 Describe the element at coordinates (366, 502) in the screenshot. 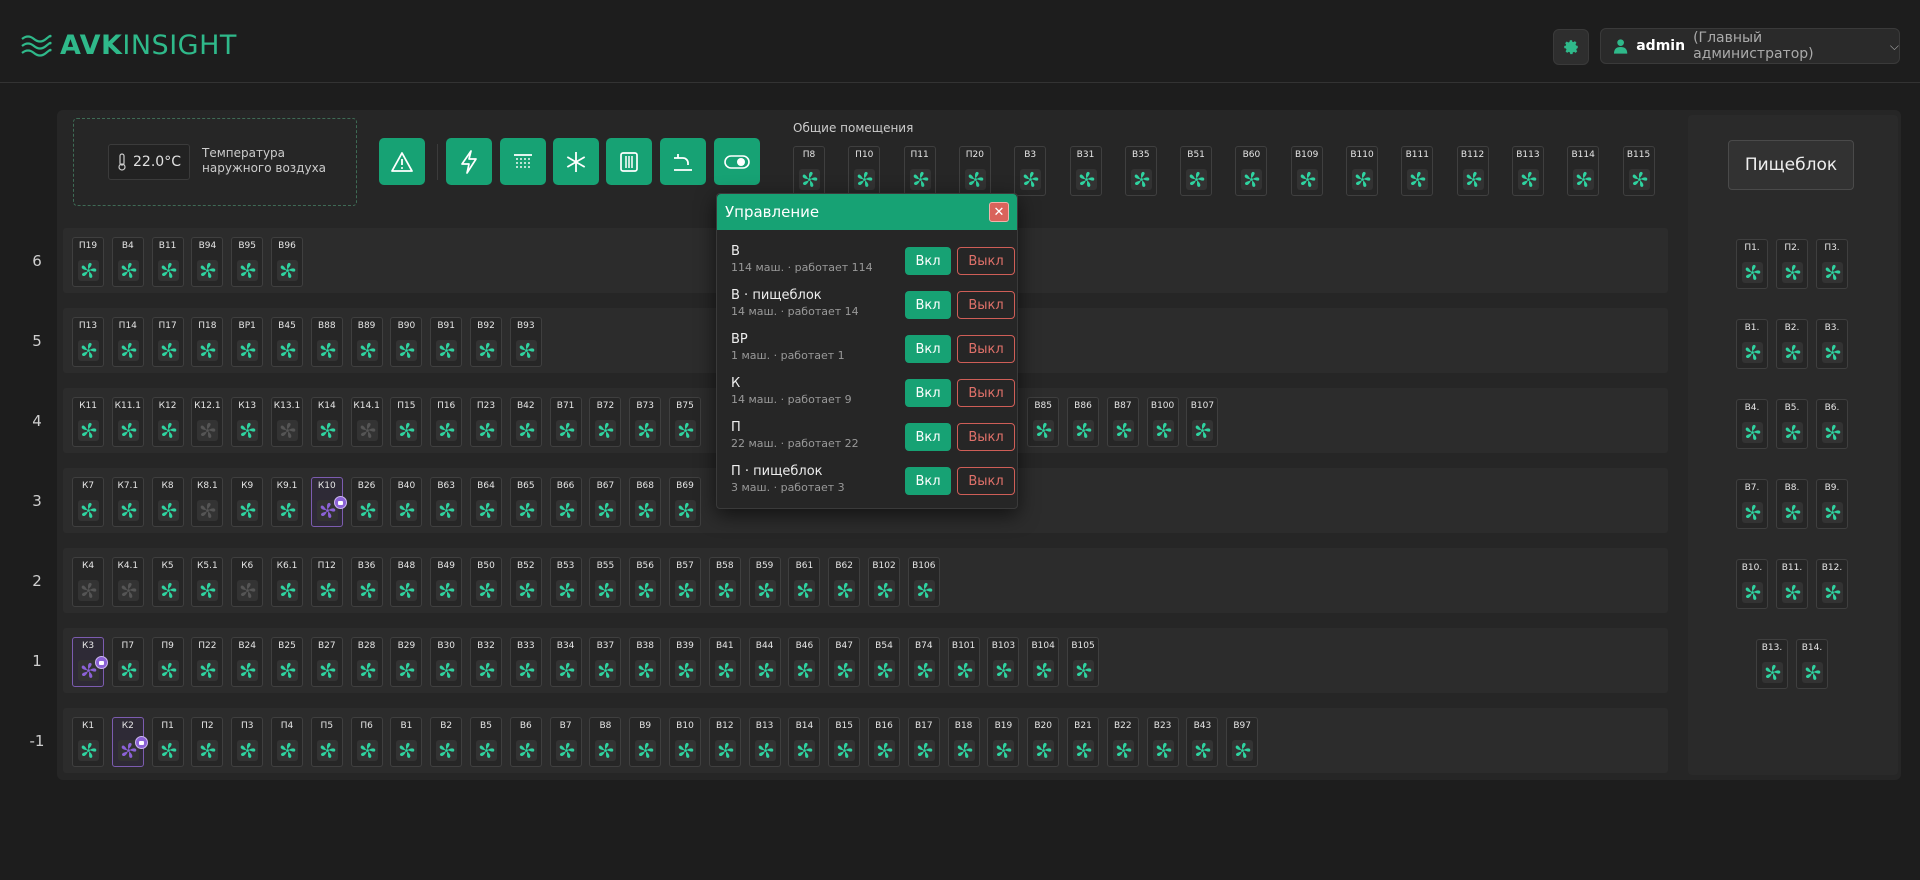

I see `unit-cell: В26` at that location.